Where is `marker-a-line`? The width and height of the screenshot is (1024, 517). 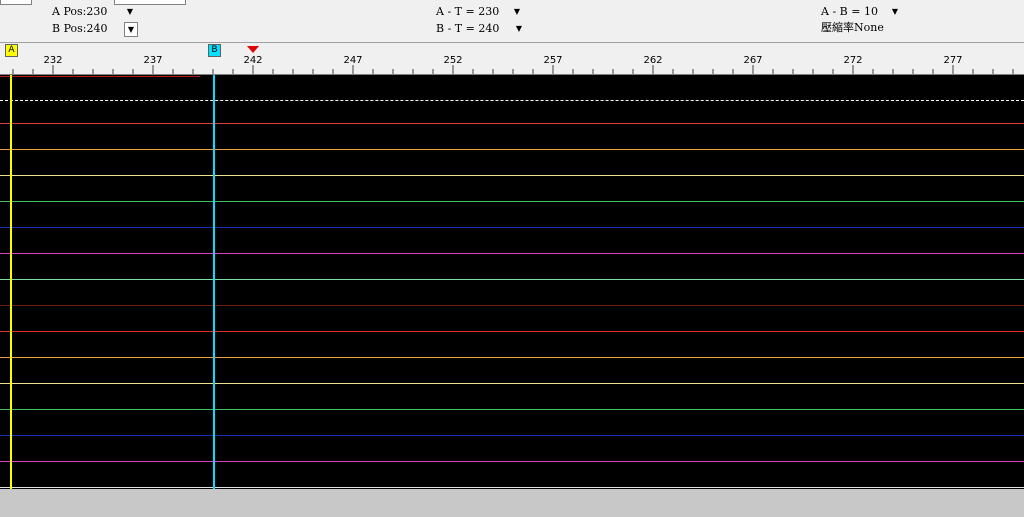
marker-a-line is located at coordinates (11, 282).